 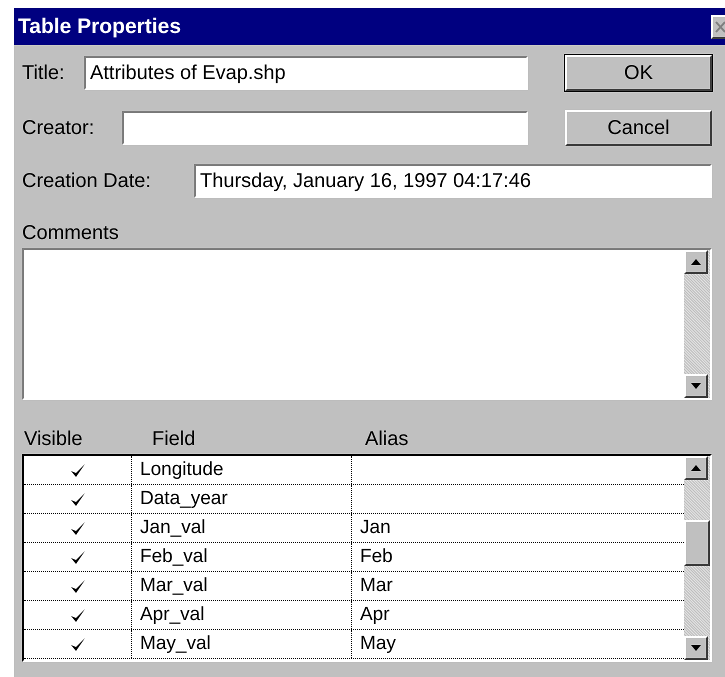 What do you see at coordinates (325, 128) in the screenshot?
I see `creator-field` at bounding box center [325, 128].